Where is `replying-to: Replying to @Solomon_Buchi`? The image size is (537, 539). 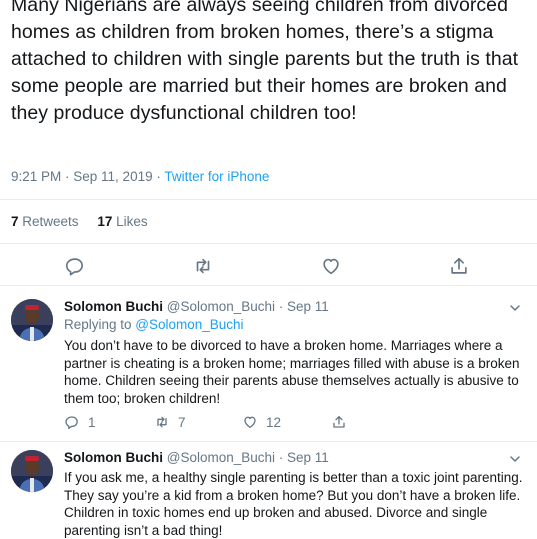 replying-to: Replying to @Solomon_Buchi is located at coordinates (154, 324).